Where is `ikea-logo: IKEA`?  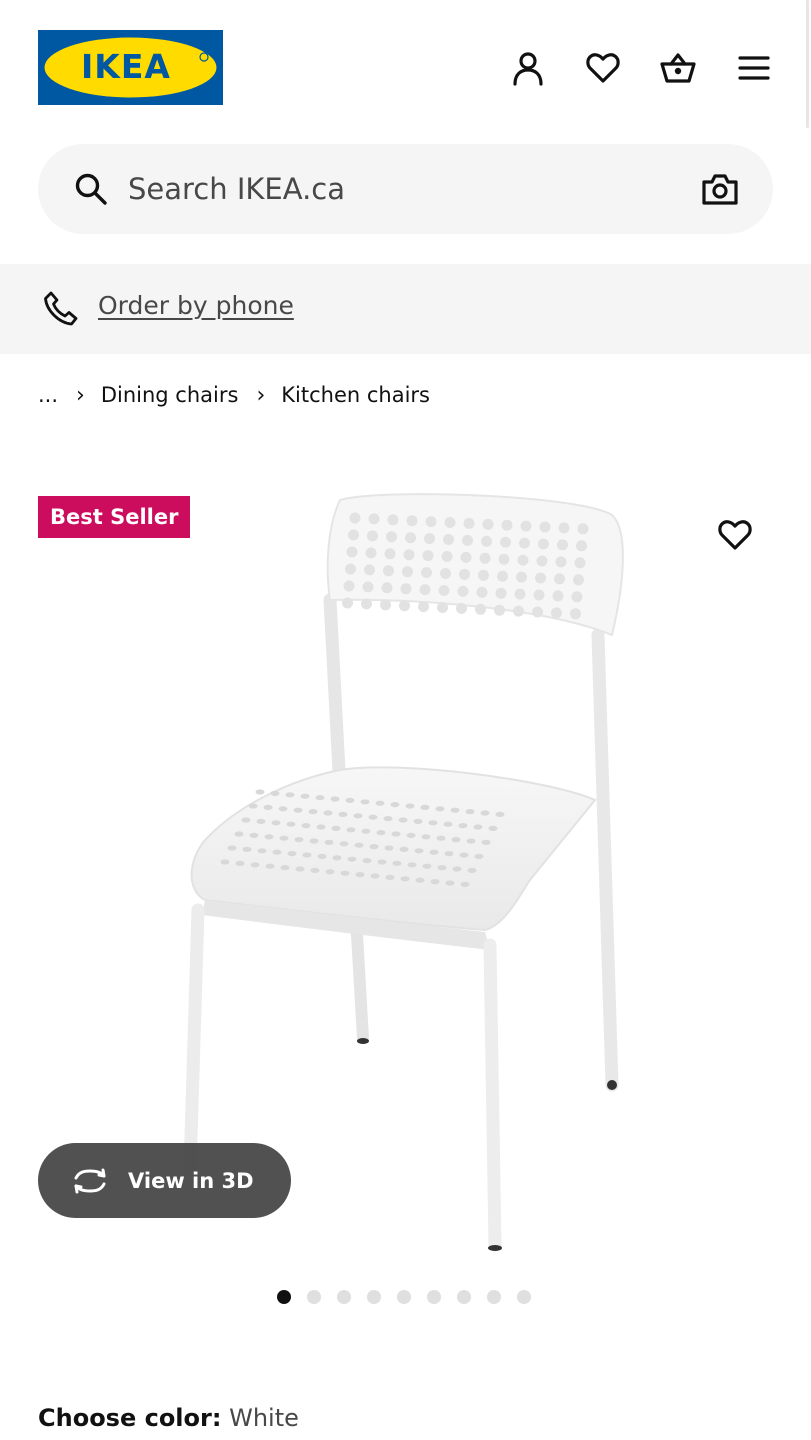 ikea-logo: IKEA is located at coordinates (130, 67).